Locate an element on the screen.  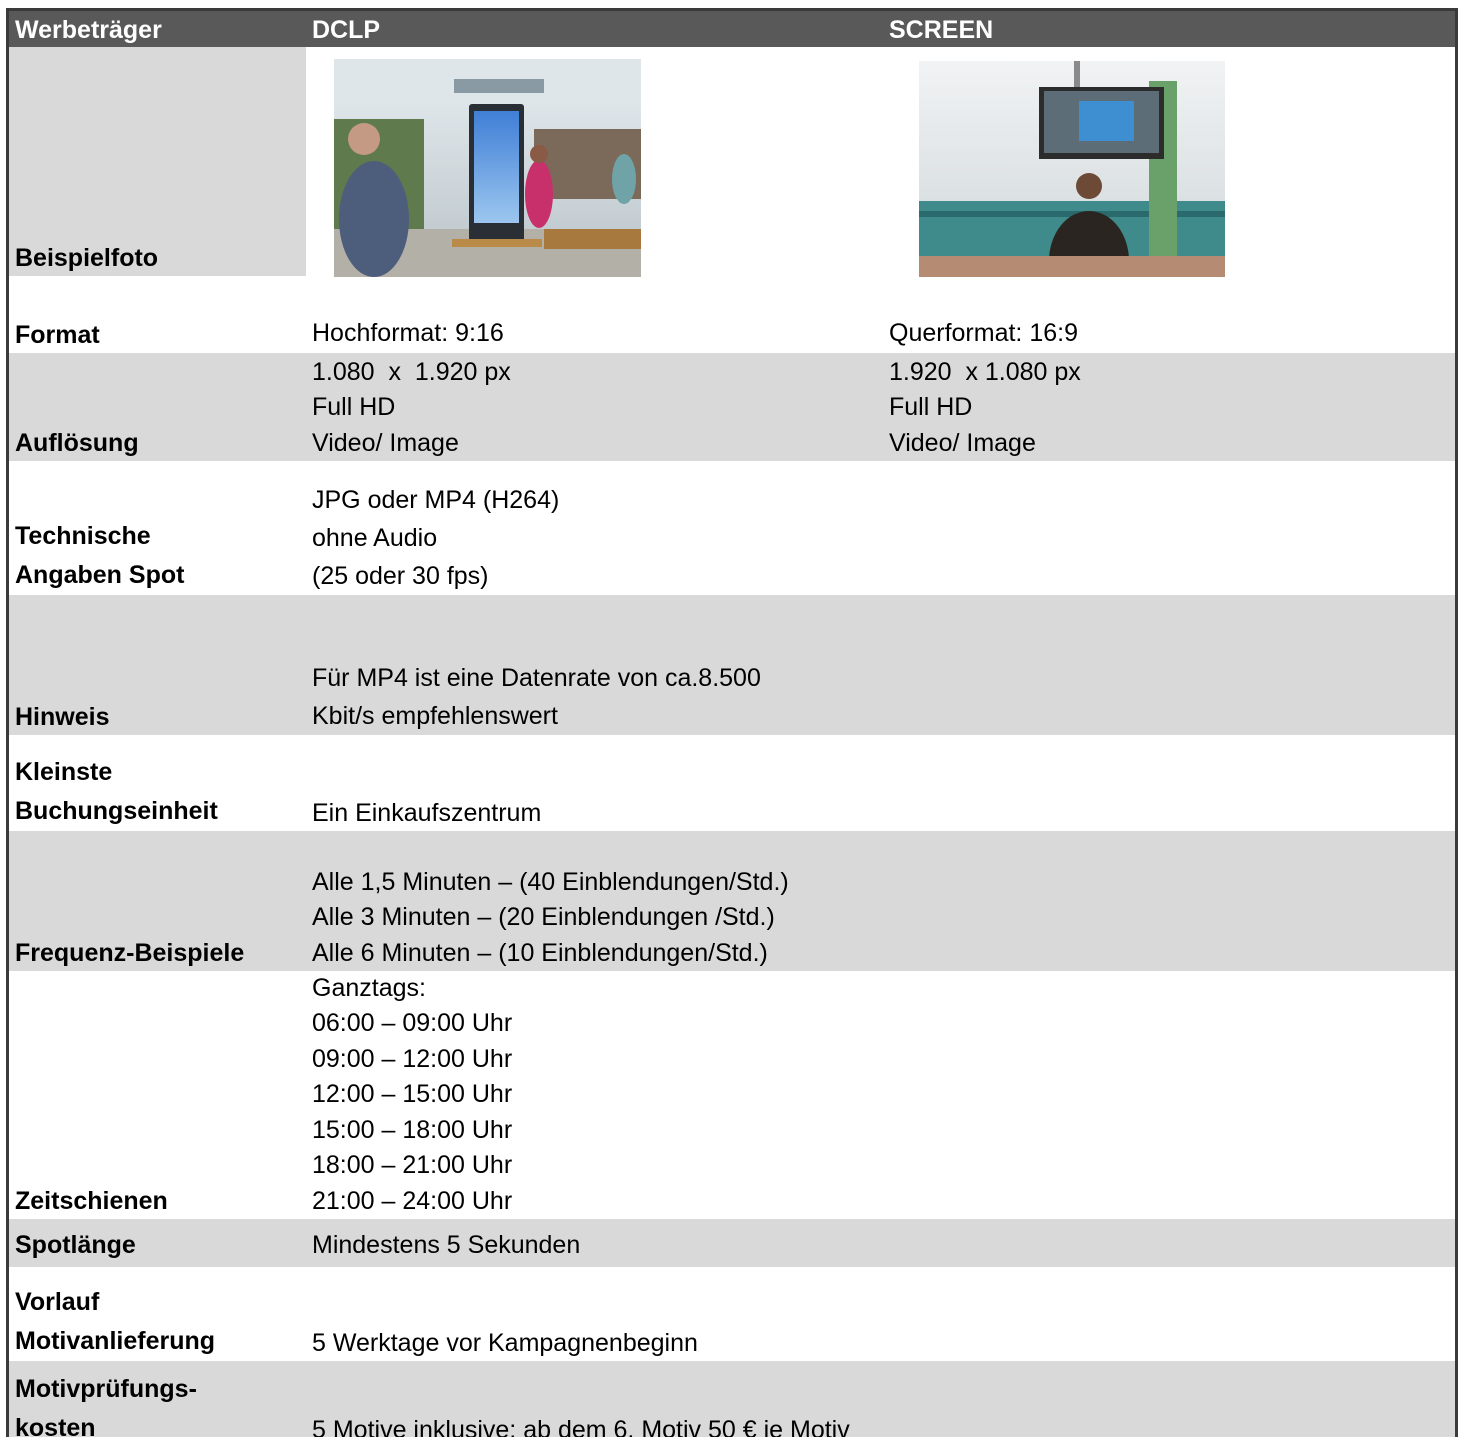
label-buchungseinheit: Kleinste Buchungseinheit is located at coordinates (116, 791).